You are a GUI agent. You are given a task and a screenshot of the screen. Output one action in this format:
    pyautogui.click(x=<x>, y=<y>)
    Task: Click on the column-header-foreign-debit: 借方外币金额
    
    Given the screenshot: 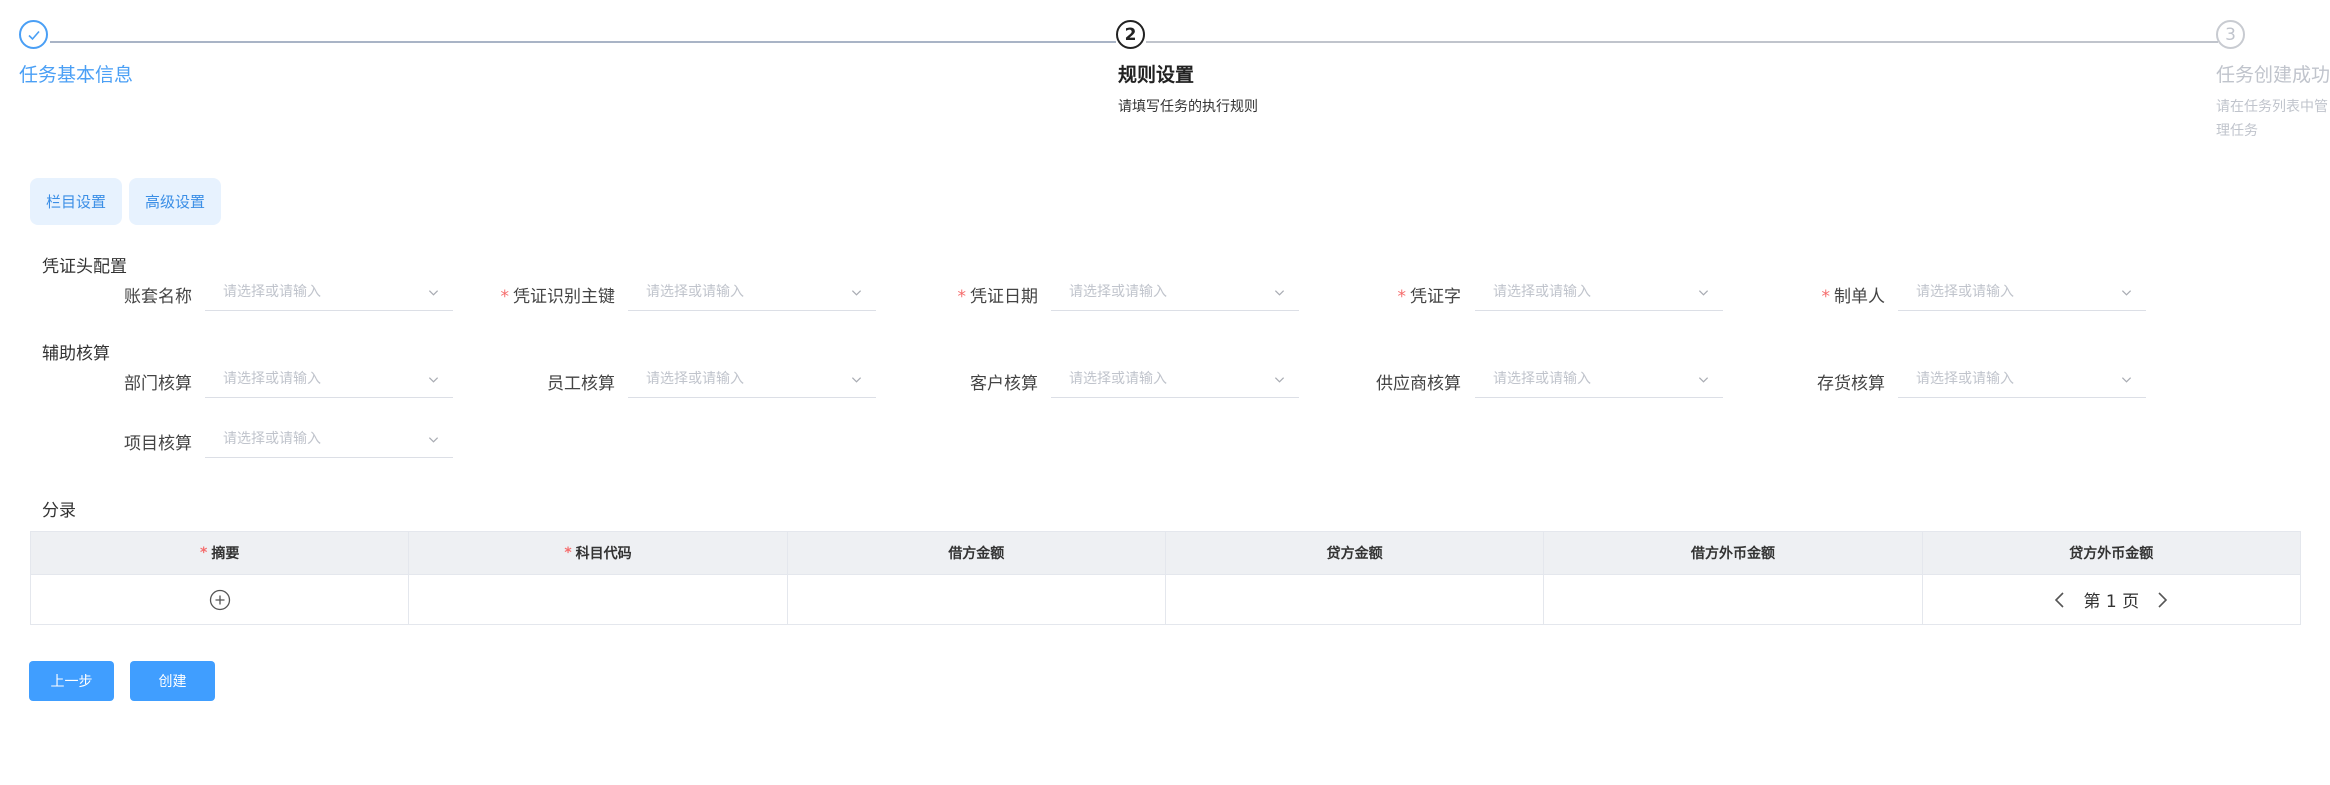 What is the action you would take?
    pyautogui.click(x=1733, y=553)
    